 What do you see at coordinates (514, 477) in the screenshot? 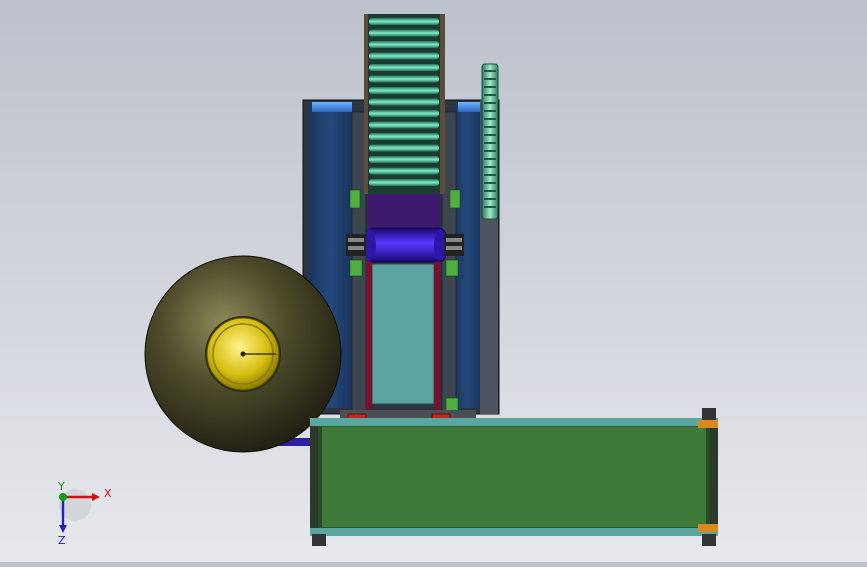
I see `bottom-conveyor` at bounding box center [514, 477].